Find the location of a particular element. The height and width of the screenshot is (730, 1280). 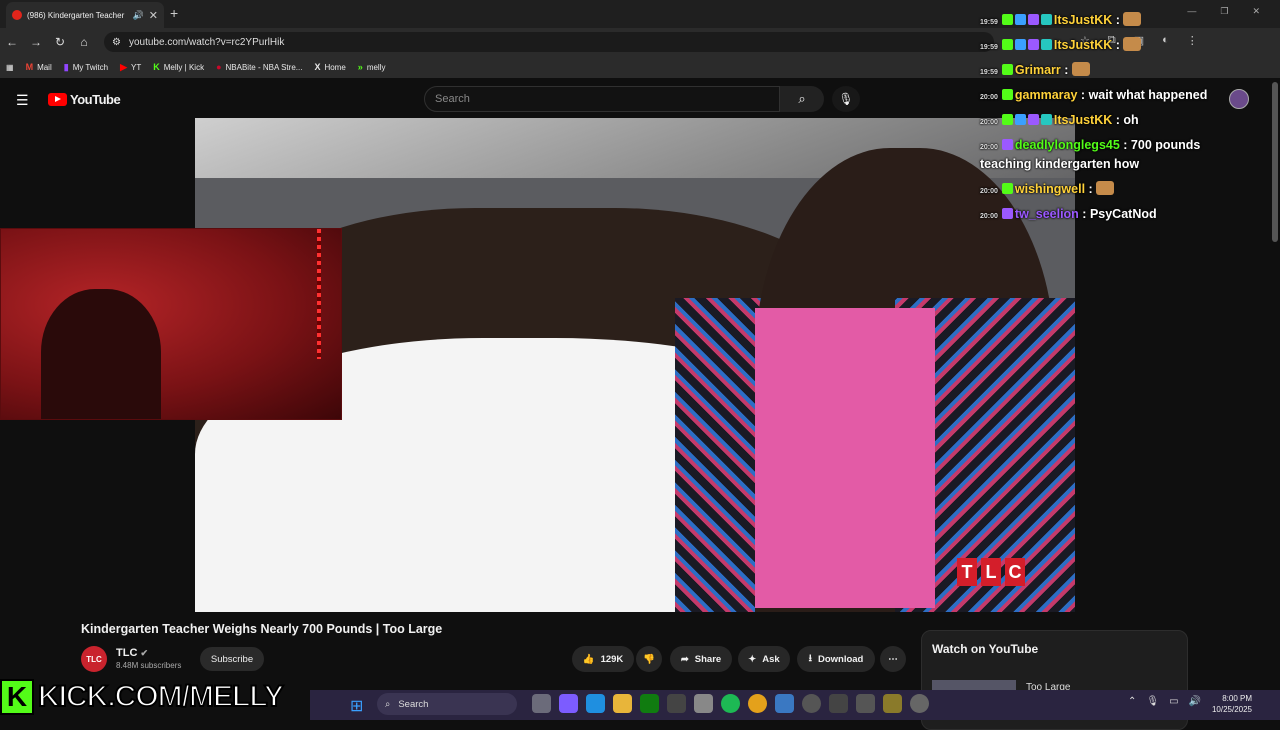

forward-icon: → is located at coordinates (36, 42).